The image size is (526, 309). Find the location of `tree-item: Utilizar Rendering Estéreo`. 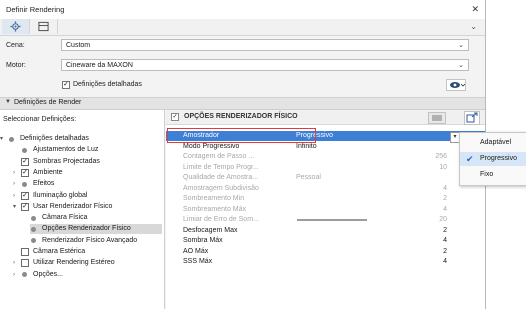

tree-item: Utilizar Rendering Estéreo is located at coordinates (74, 263).